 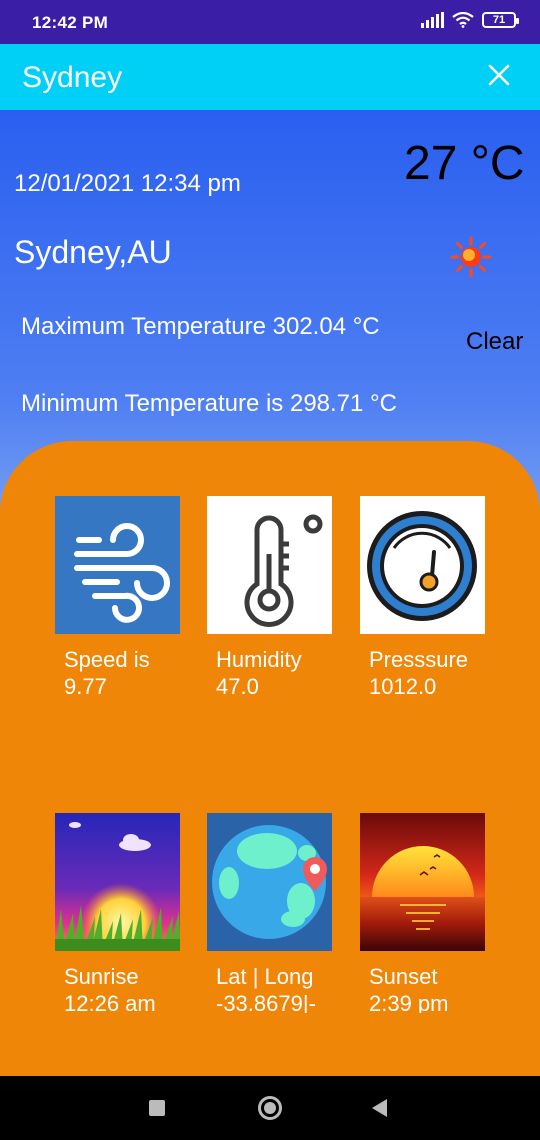 I want to click on sunrise-label: Sunrise, so click(x=101, y=976).